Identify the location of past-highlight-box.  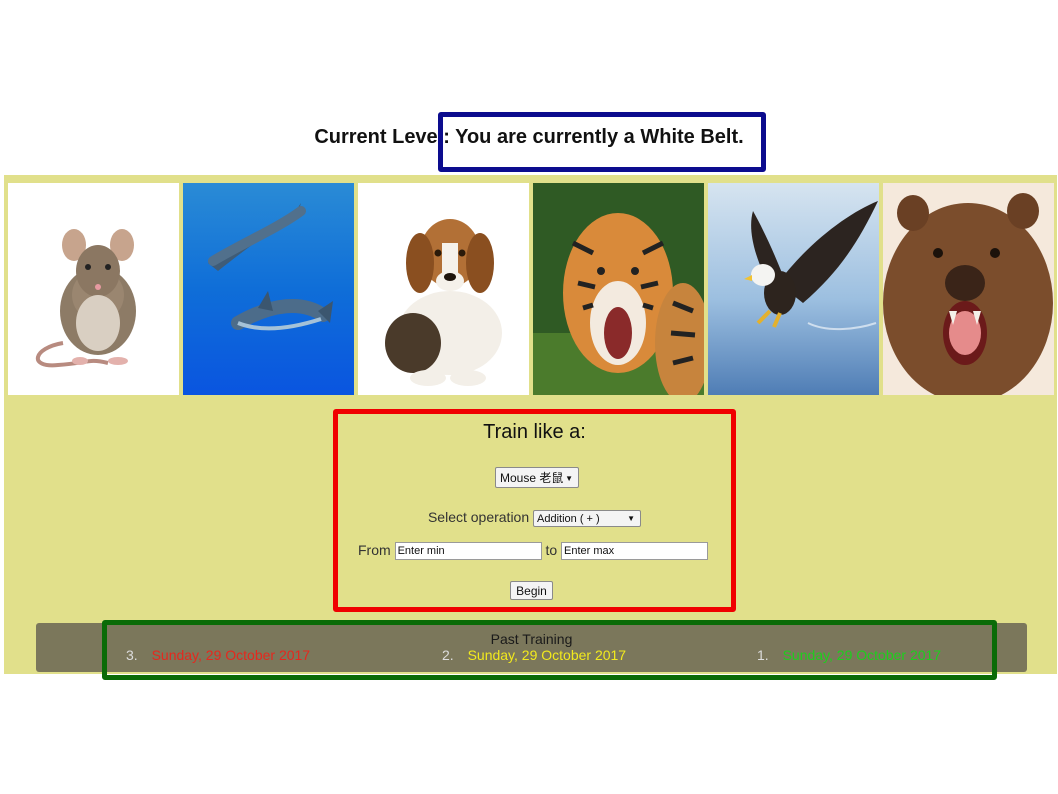
(549, 650).